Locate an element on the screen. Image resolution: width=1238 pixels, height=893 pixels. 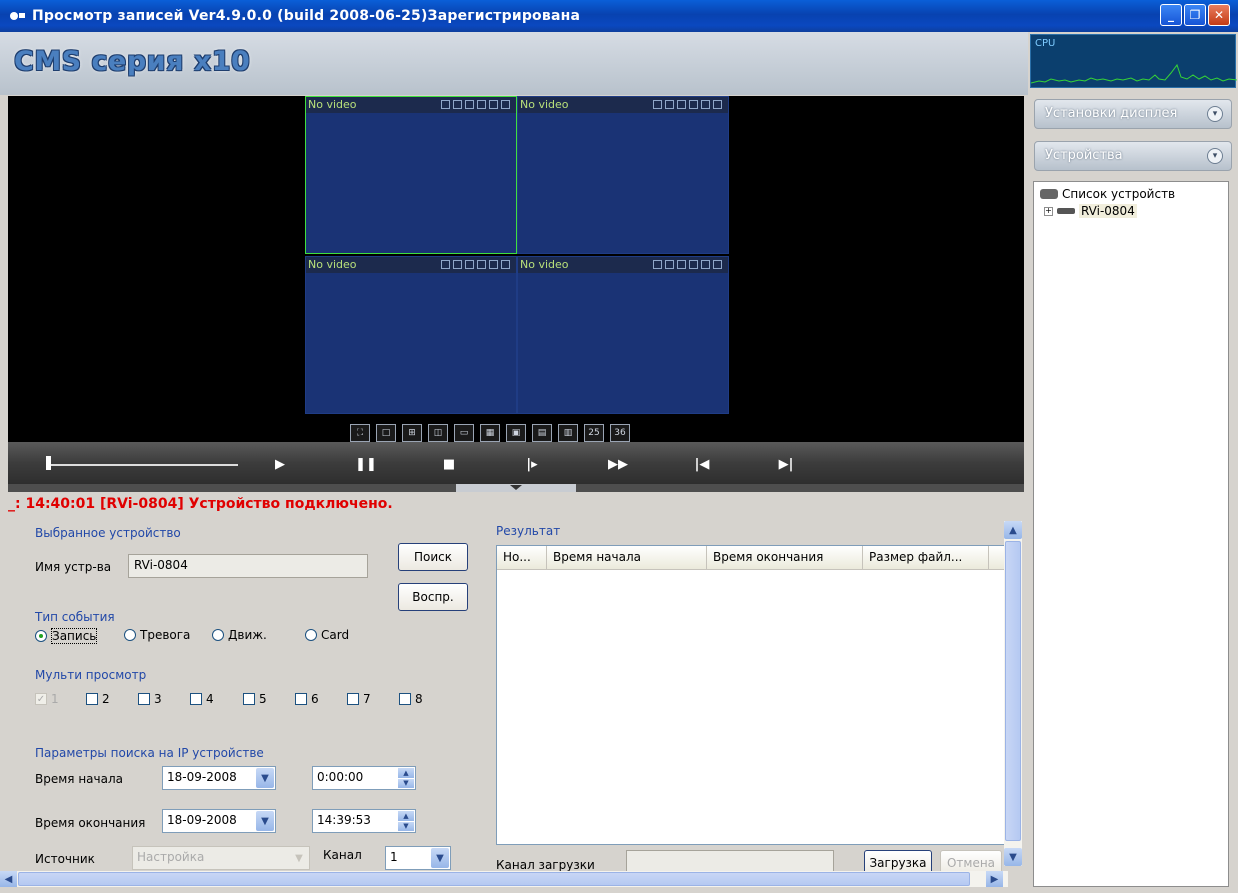
video-cell-3: No video is located at coordinates (411, 335).